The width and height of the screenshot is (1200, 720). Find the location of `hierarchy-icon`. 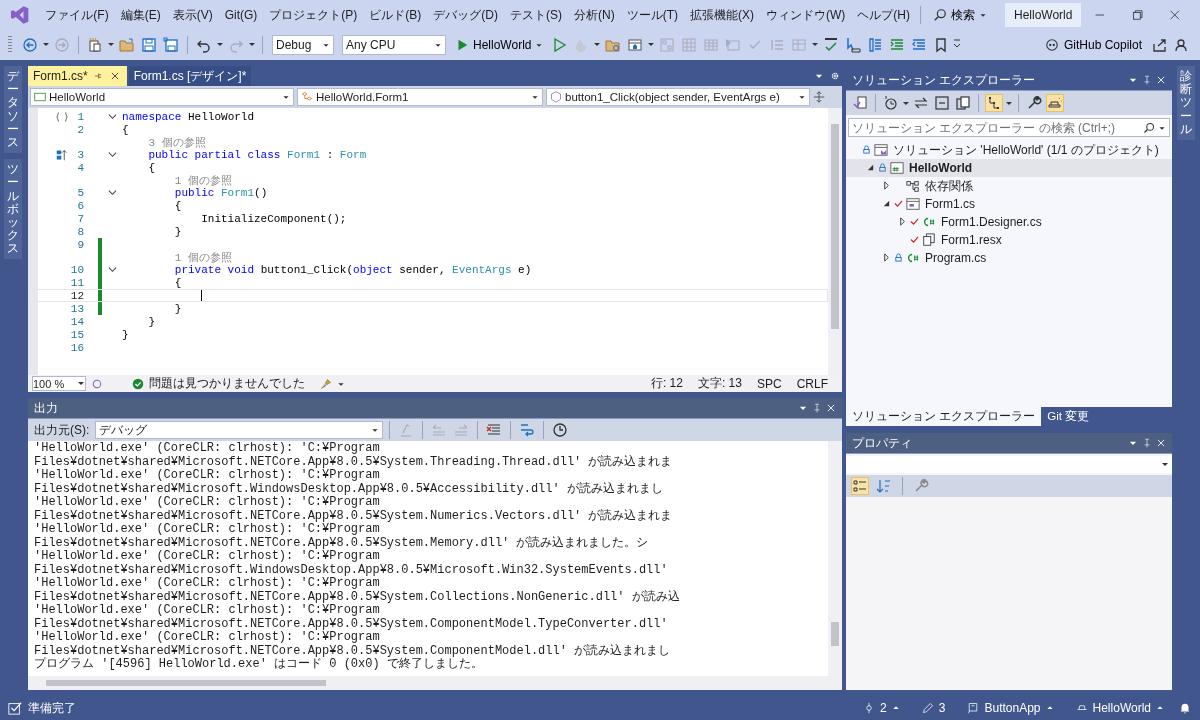

hierarchy-icon is located at coordinates (994, 103).